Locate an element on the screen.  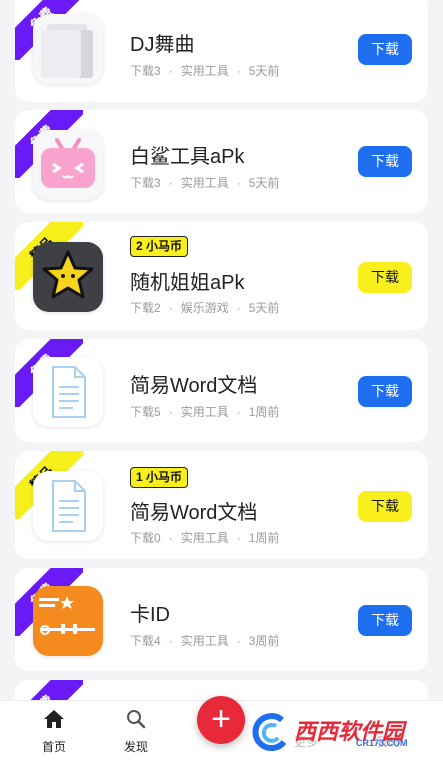
logo-swirl-icon is located at coordinates (269, 732).